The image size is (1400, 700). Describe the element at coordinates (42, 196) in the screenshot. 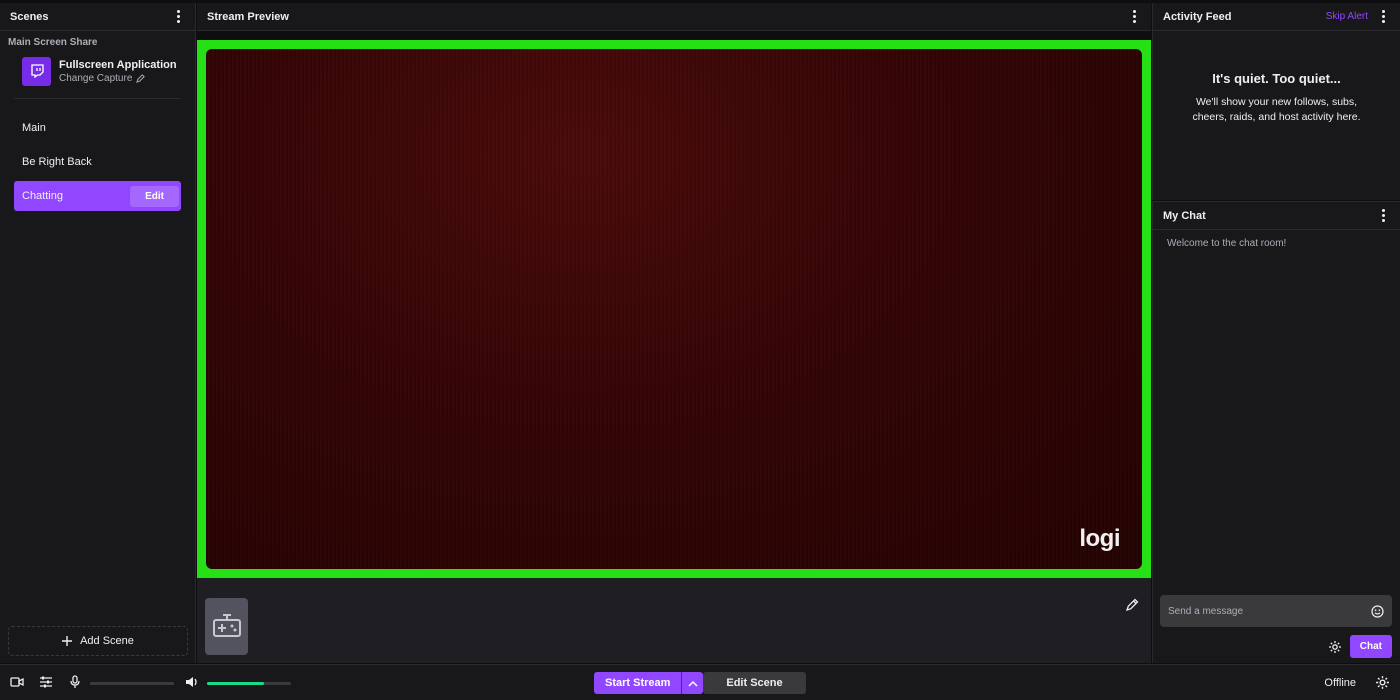

I see `scene-label: Chatting` at that location.